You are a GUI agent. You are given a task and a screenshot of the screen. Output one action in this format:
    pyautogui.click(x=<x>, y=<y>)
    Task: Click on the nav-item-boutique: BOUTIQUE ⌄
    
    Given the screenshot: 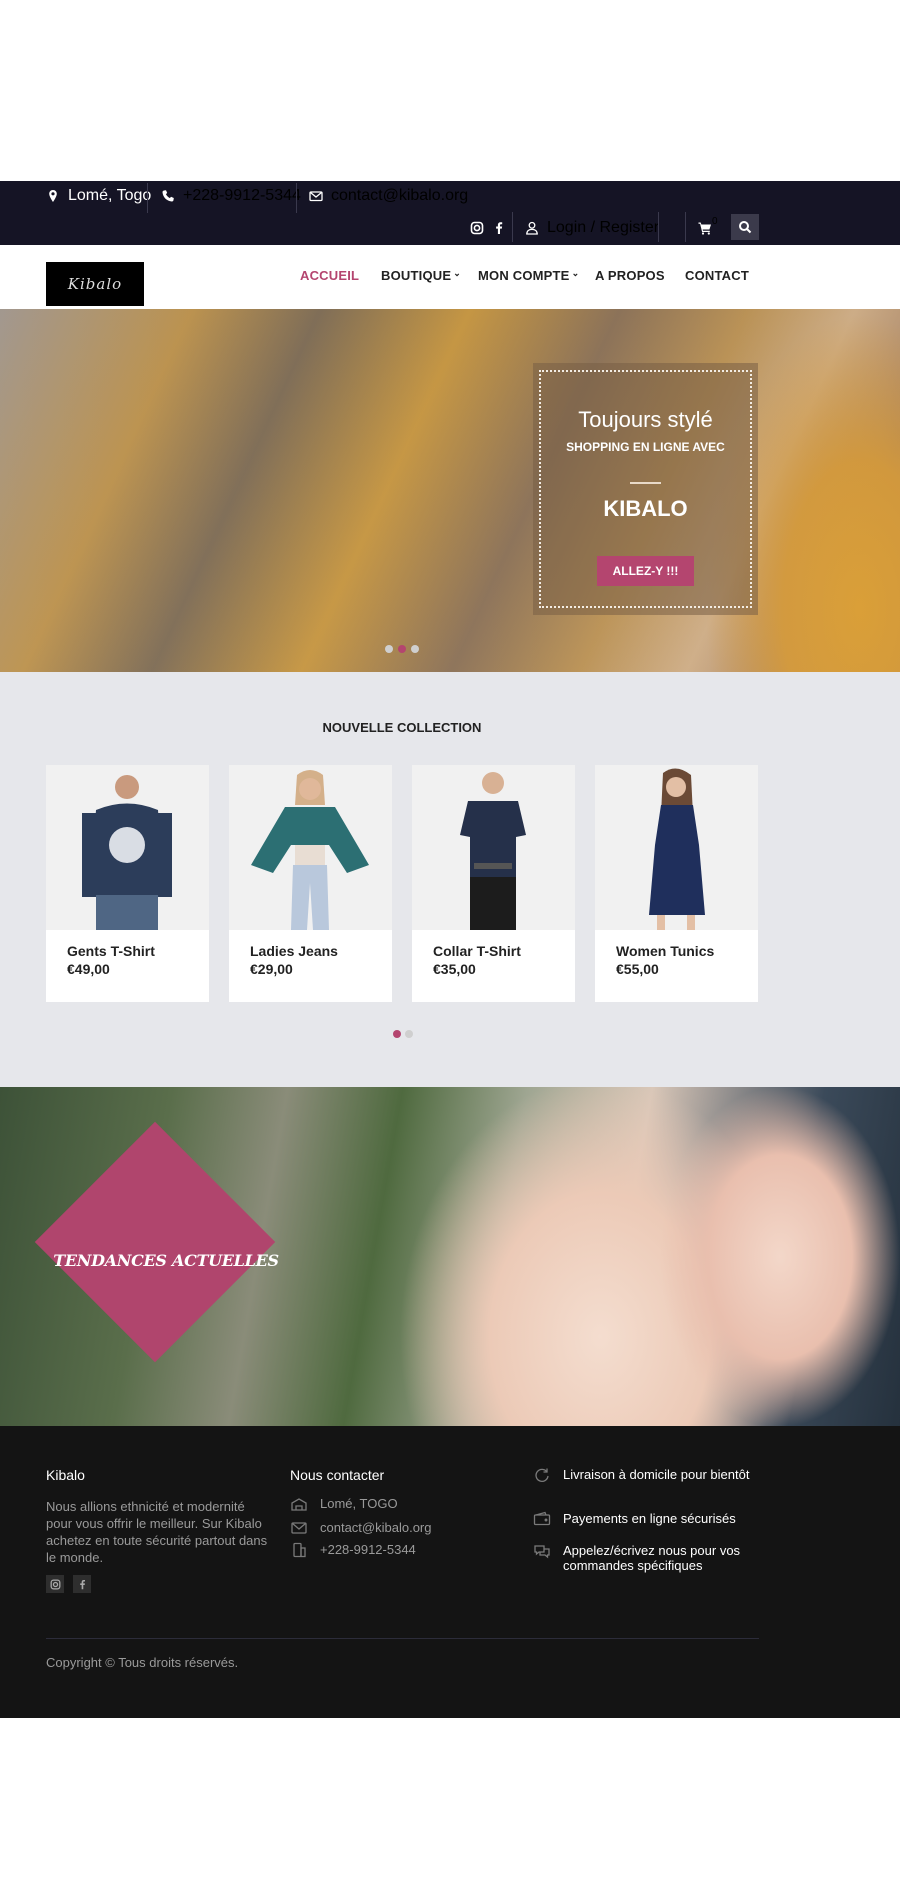 What is the action you would take?
    pyautogui.click(x=421, y=275)
    